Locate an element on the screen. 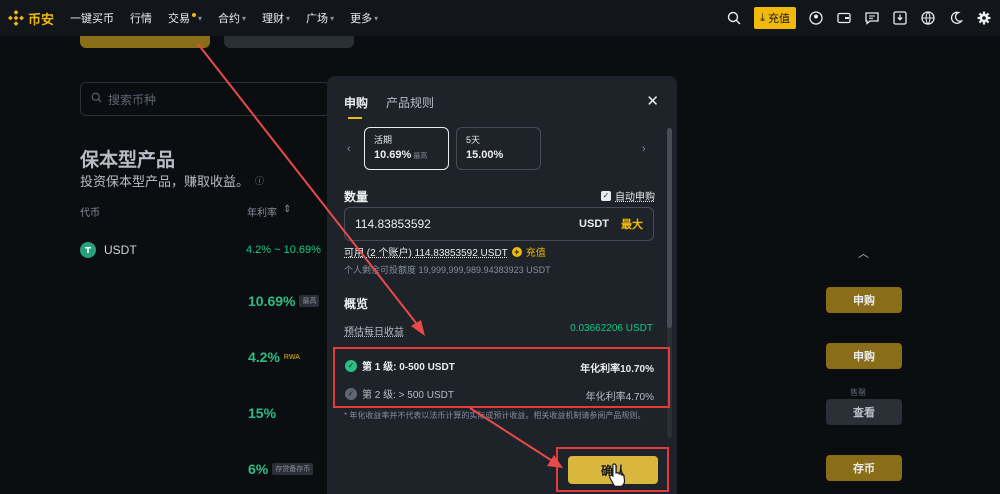 This screenshot has width=1000, height=494. auto-subscribe-label: 自动申购 is located at coordinates (635, 197).